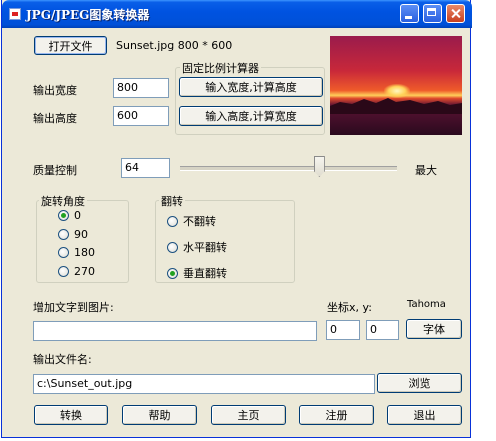 This screenshot has width=496, height=441. I want to click on font-button: 字体, so click(434, 329).